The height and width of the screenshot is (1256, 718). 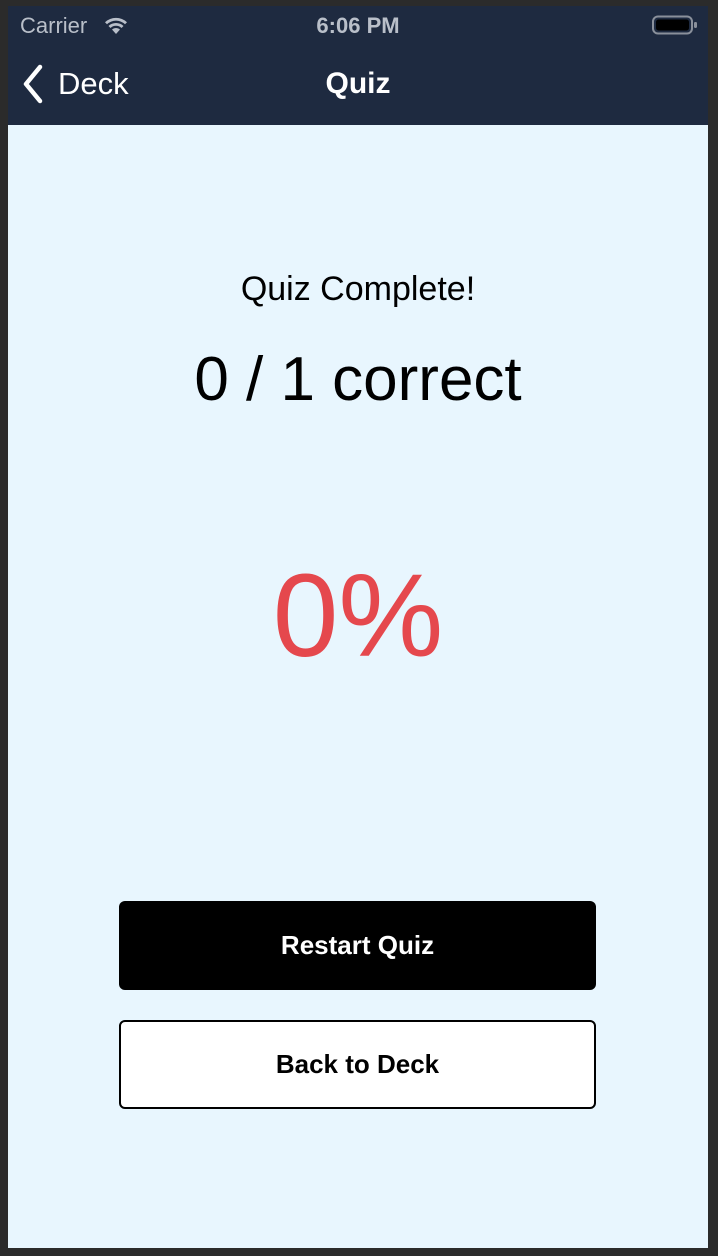 I want to click on score-percentage: 0%, so click(x=358, y=616).